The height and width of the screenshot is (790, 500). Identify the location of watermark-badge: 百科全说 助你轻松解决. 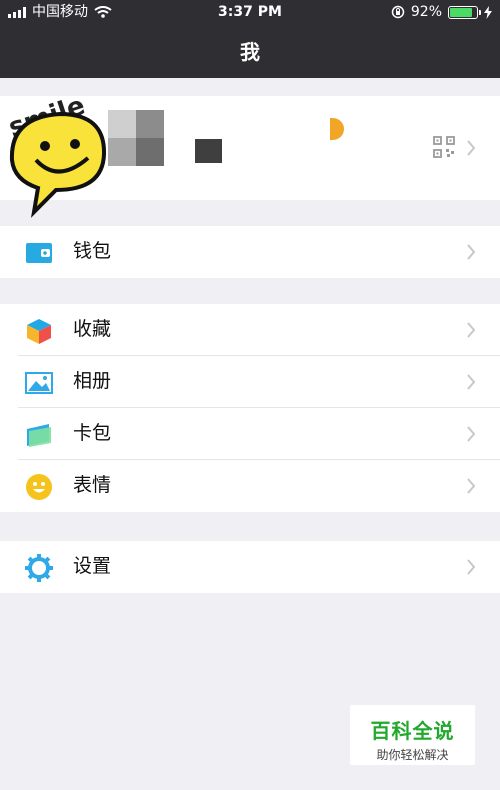
(412, 735).